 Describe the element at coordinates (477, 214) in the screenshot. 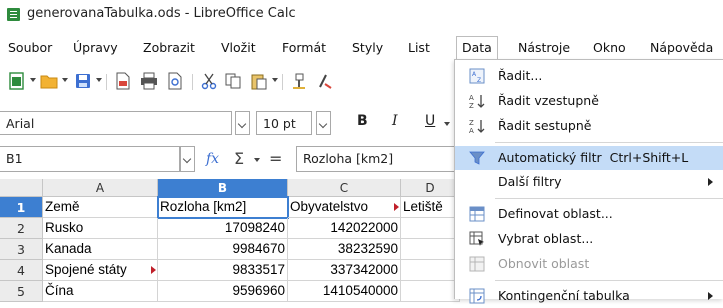

I see `define-range-icon` at that location.